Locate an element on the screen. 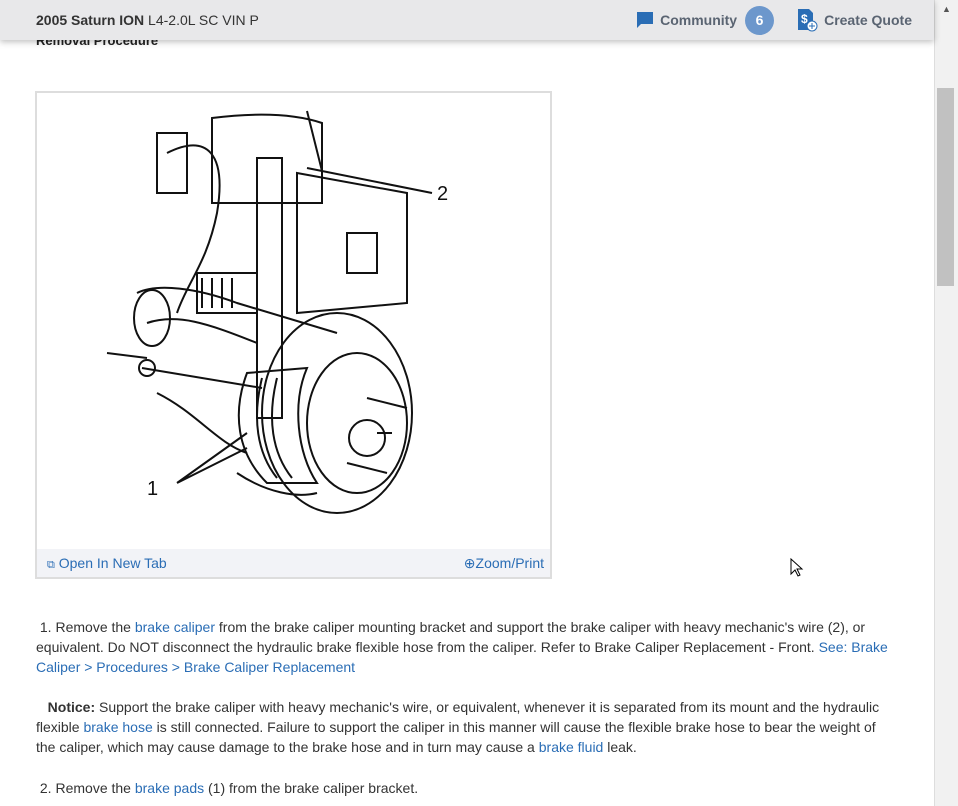  chat-icon is located at coordinates (645, 20).